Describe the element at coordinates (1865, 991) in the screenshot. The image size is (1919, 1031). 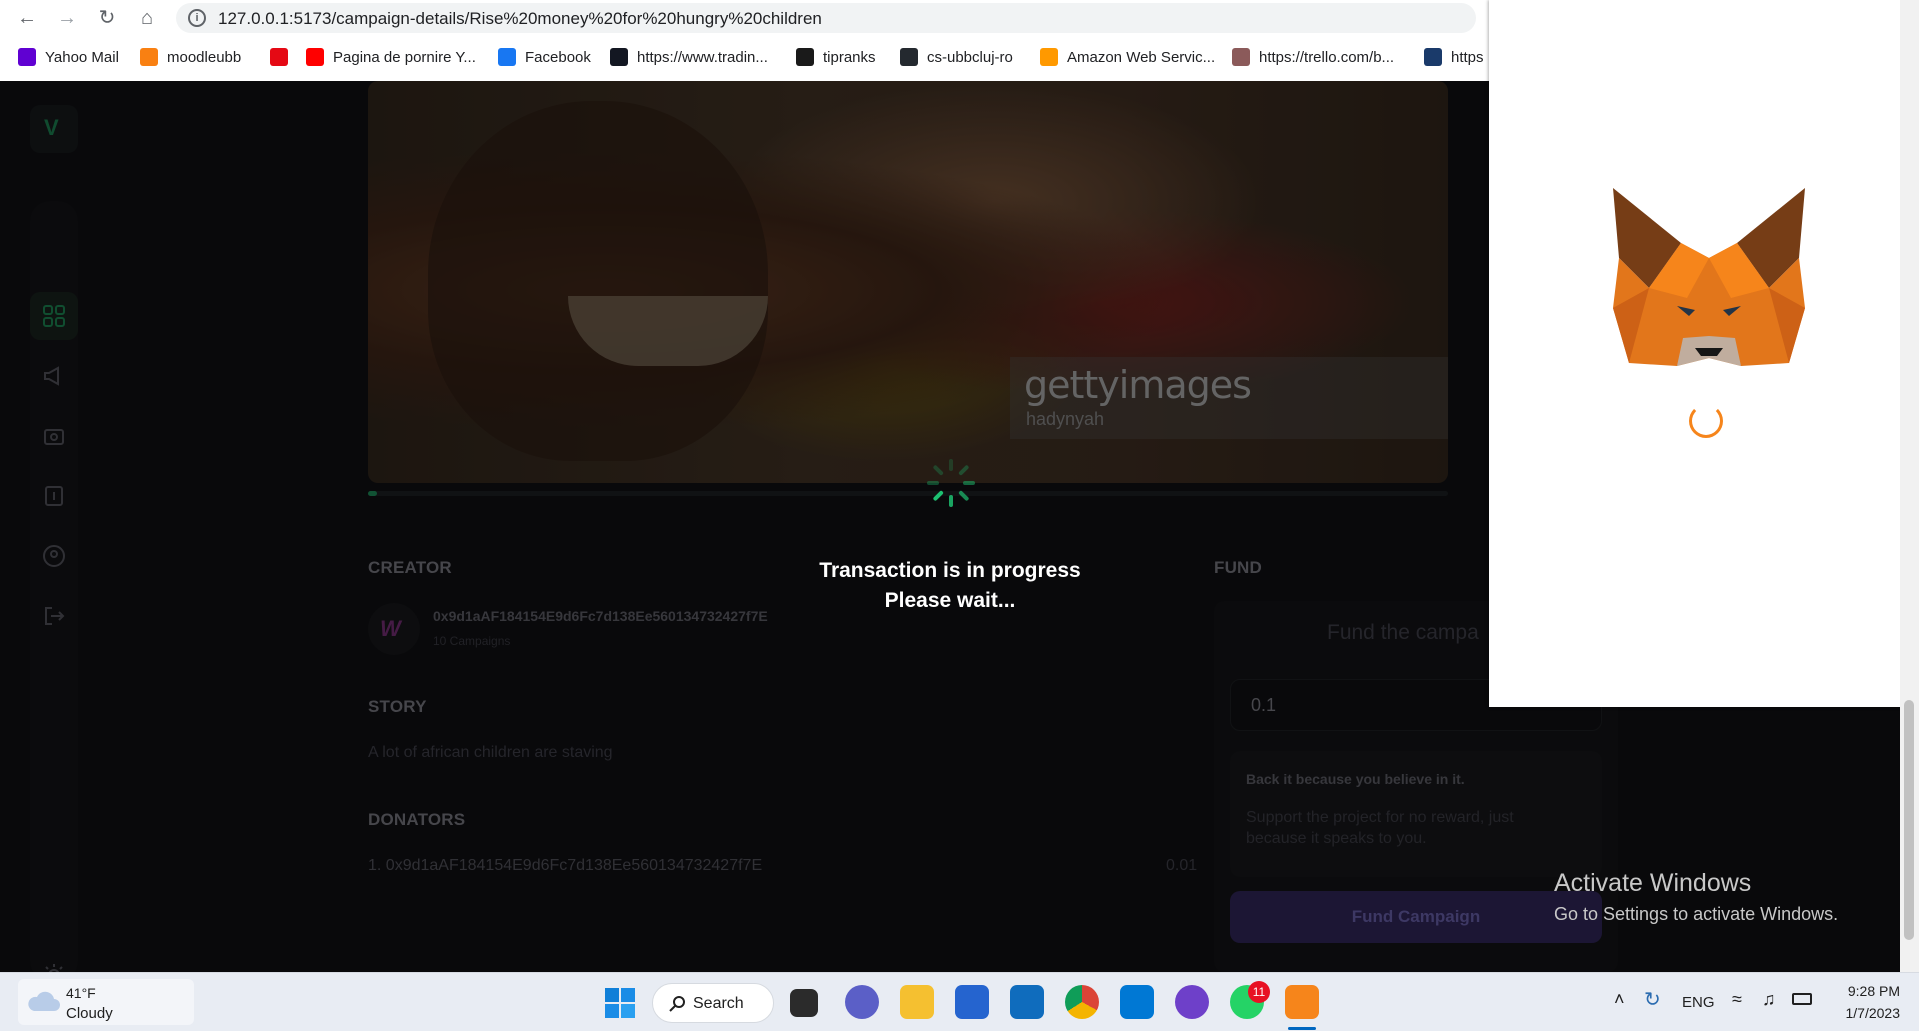
I see `clock-time: 9:28 PM` at that location.